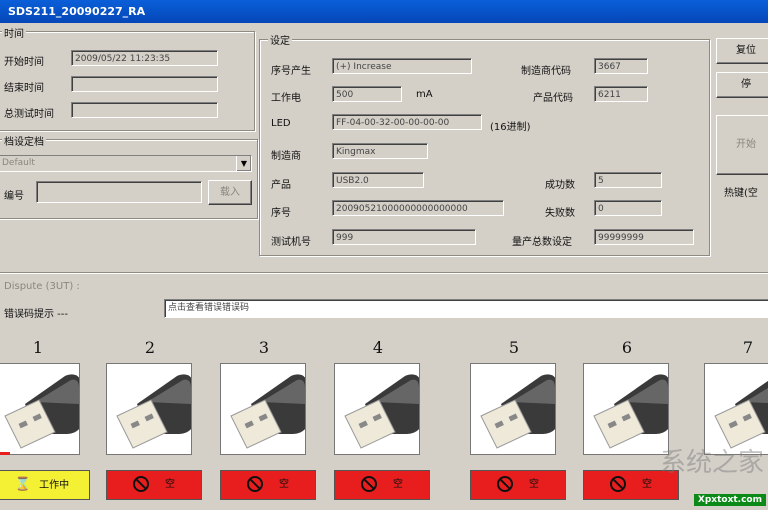  Describe the element at coordinates (418, 208) in the screenshot. I see `serial-field: 20090521000000000000000` at that location.